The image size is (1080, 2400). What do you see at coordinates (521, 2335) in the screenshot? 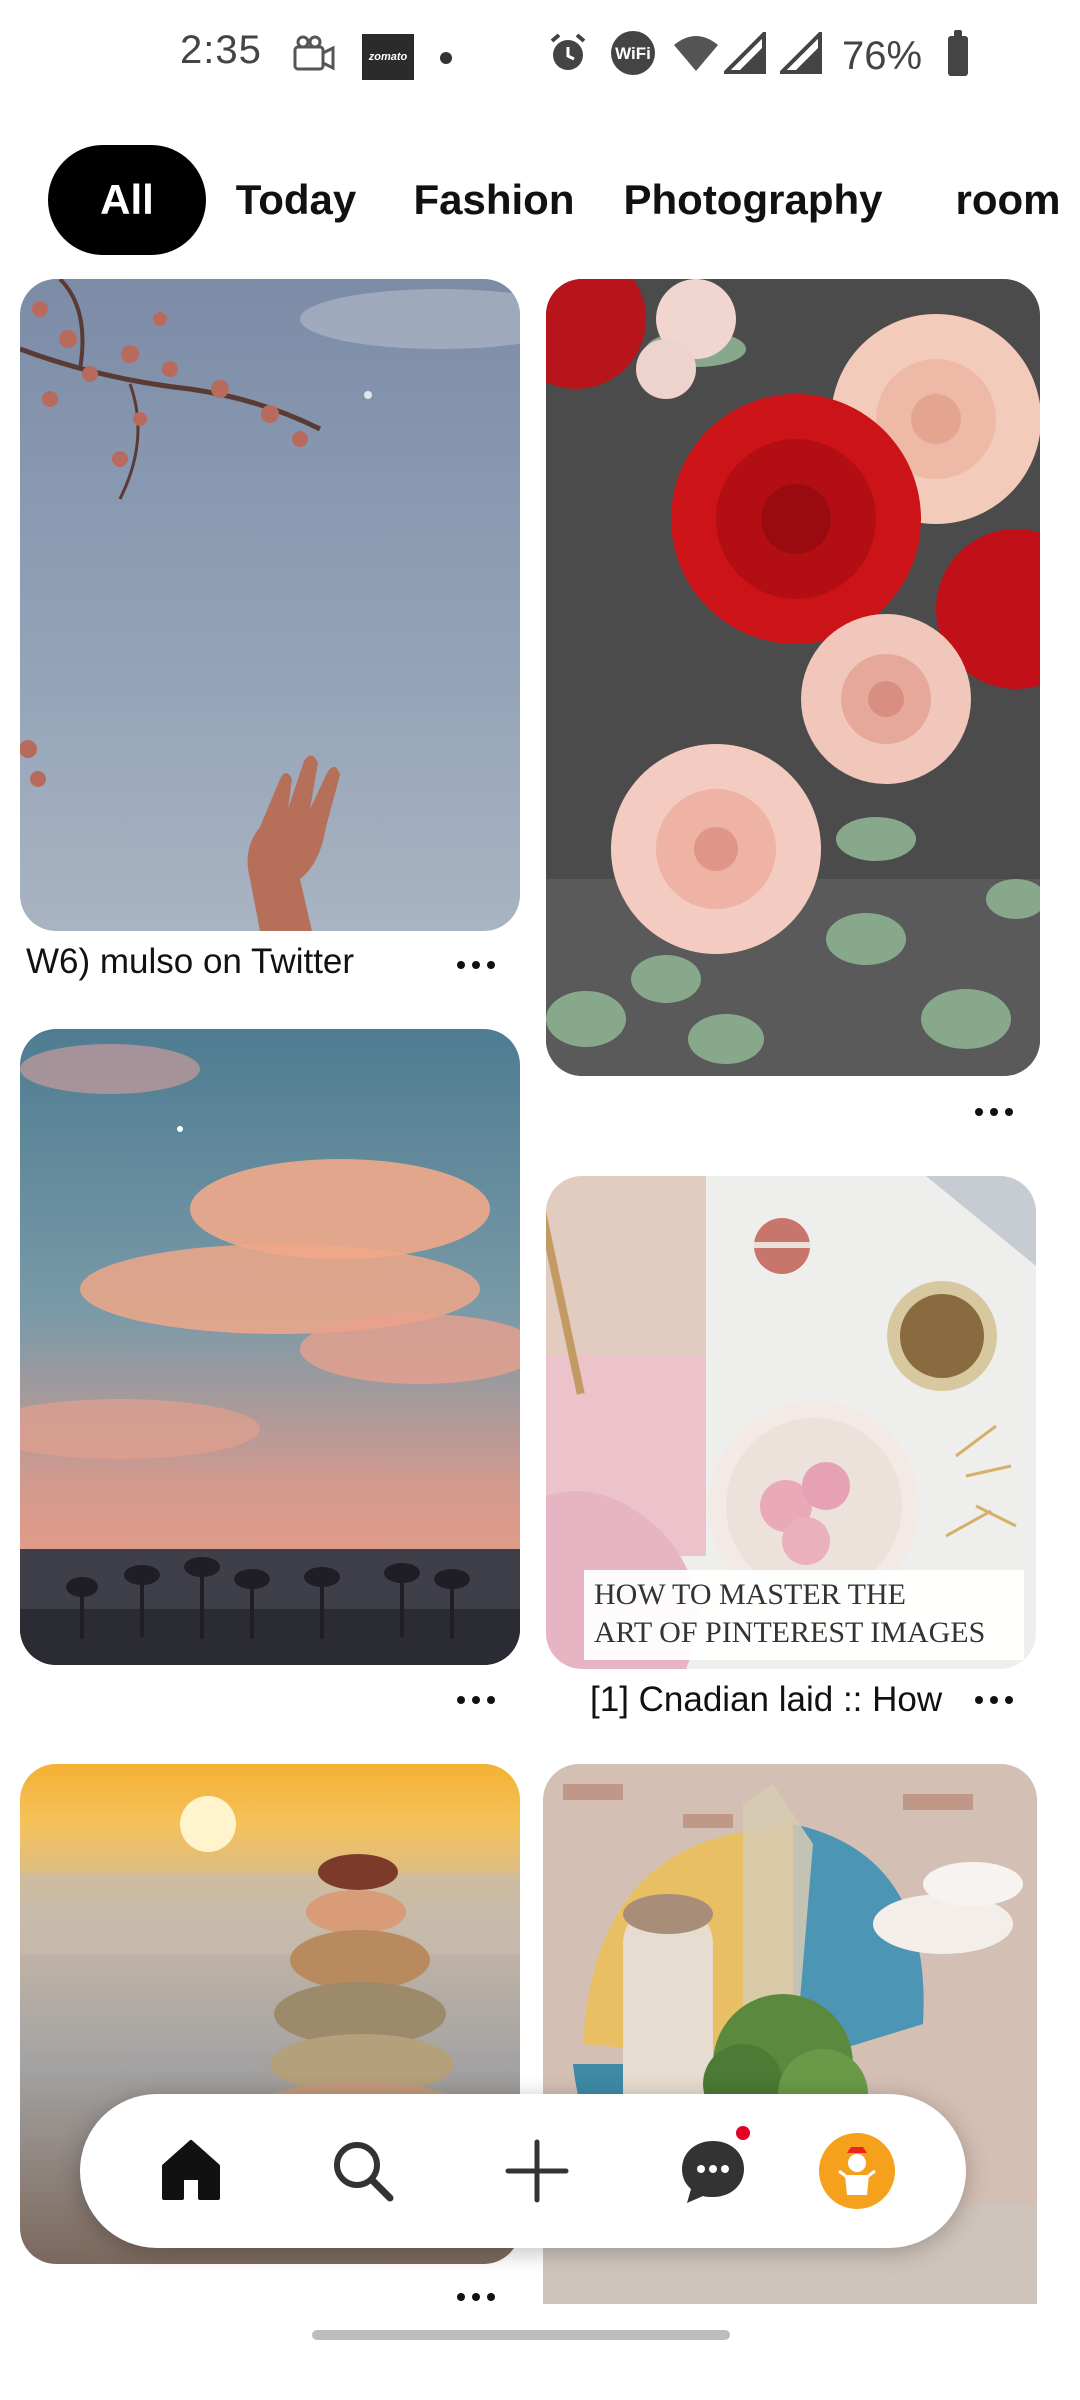
I see `gesture-home-bar` at bounding box center [521, 2335].